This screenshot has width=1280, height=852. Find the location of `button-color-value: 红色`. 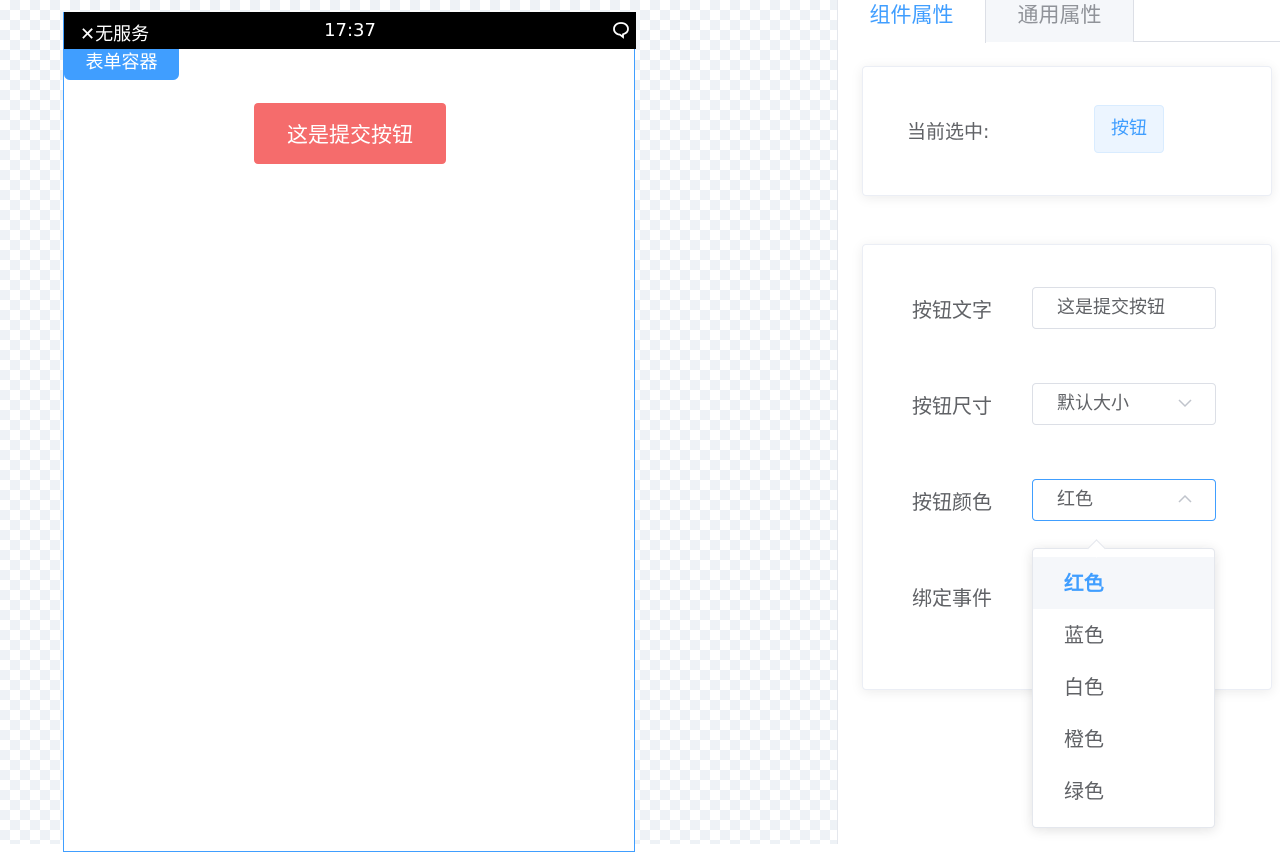

button-color-value: 红色 is located at coordinates (1075, 499).